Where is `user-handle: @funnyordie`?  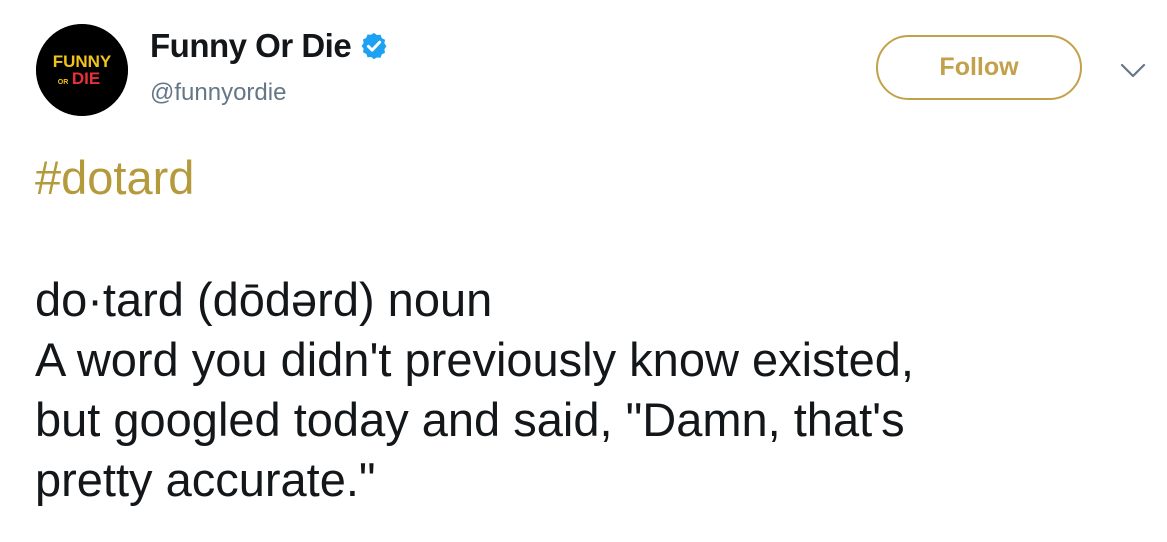
user-handle: @funnyordie is located at coordinates (218, 93).